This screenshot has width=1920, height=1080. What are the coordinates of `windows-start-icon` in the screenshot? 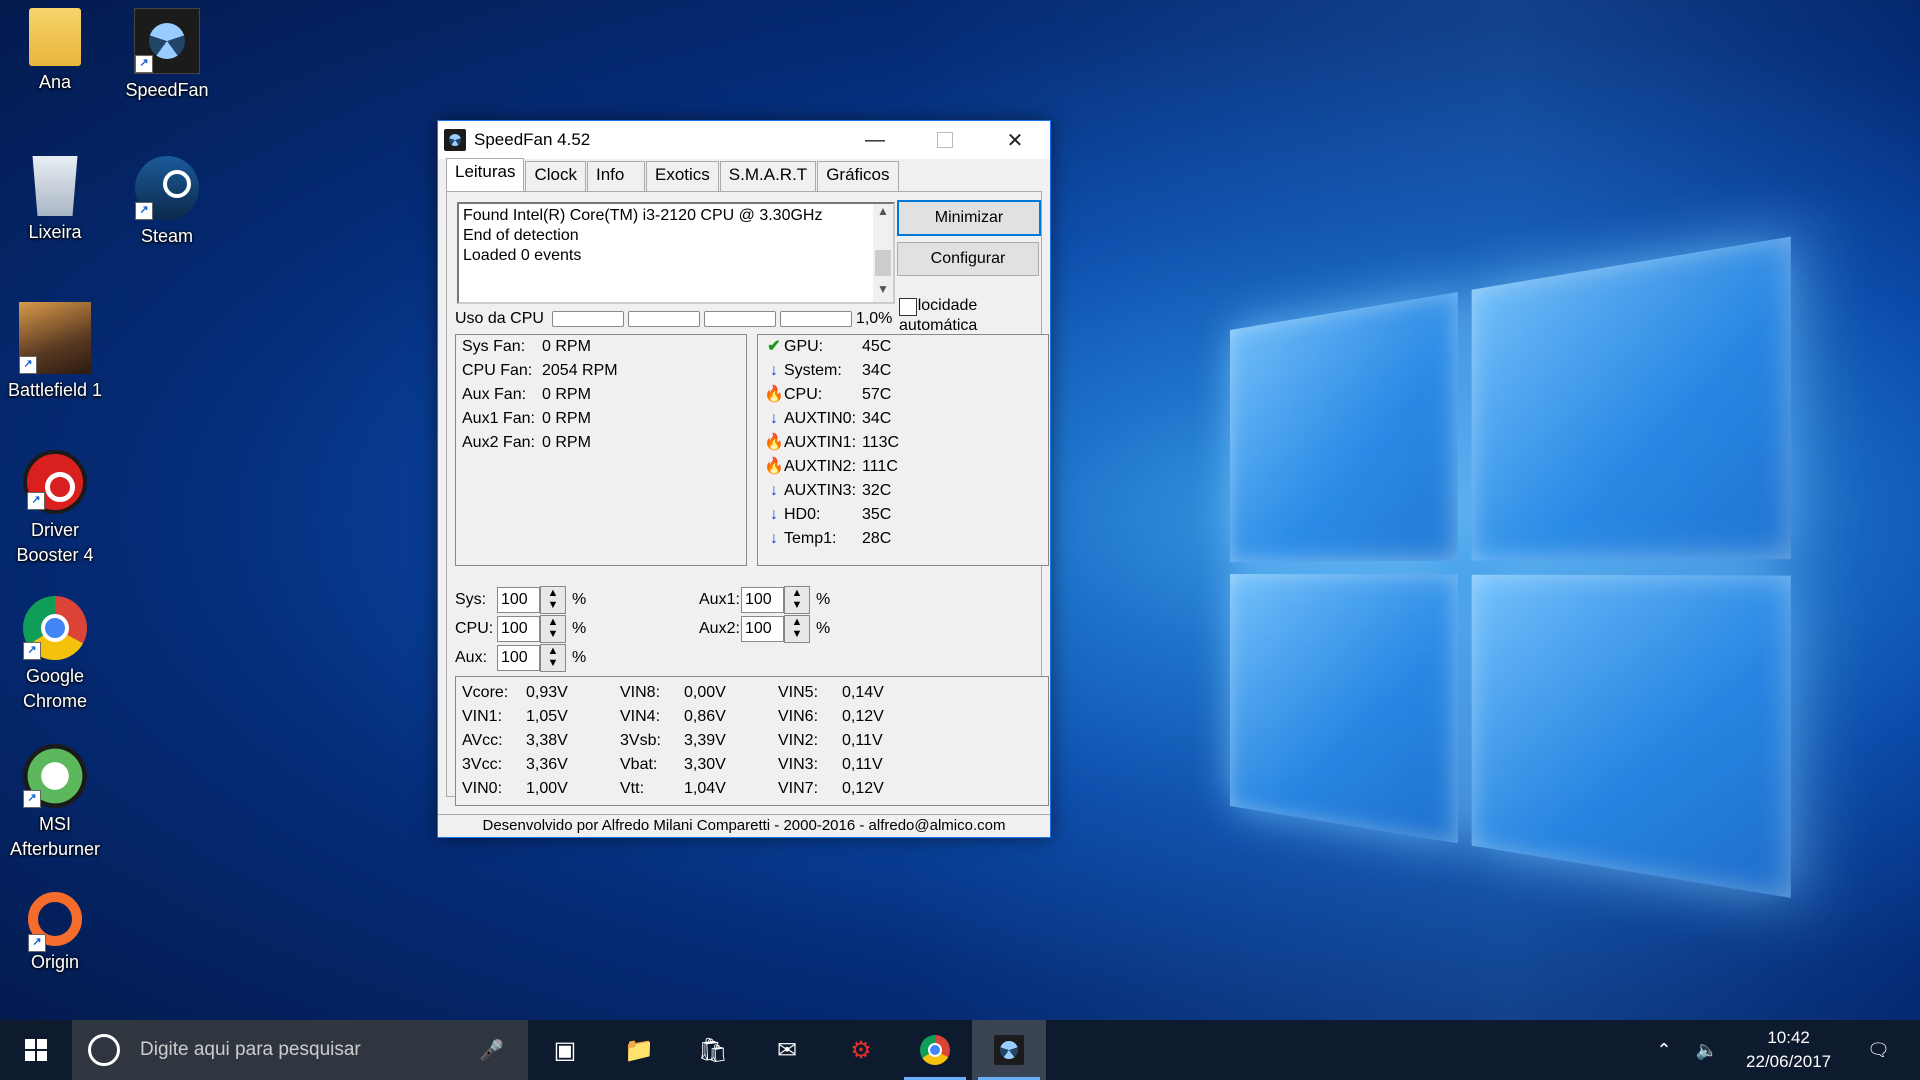 It's located at (36, 1050).